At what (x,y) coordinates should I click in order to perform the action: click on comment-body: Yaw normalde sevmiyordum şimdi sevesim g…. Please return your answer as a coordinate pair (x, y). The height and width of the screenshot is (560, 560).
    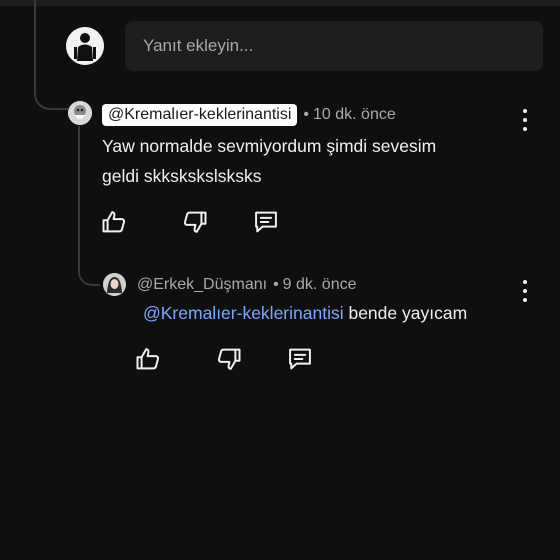
    Looking at the image, I should click on (269, 161).